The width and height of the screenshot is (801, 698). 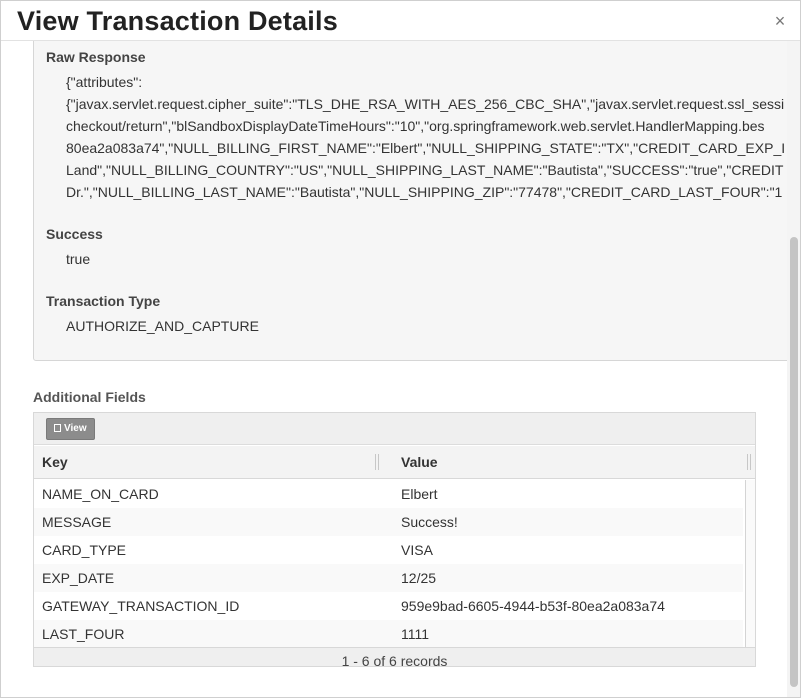 I want to click on book-icon, so click(x=57, y=428).